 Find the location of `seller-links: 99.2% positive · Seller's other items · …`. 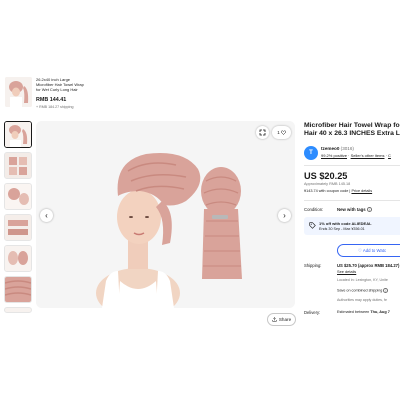

seller-links: 99.2% positive · Seller's other items · … is located at coordinates (356, 155).